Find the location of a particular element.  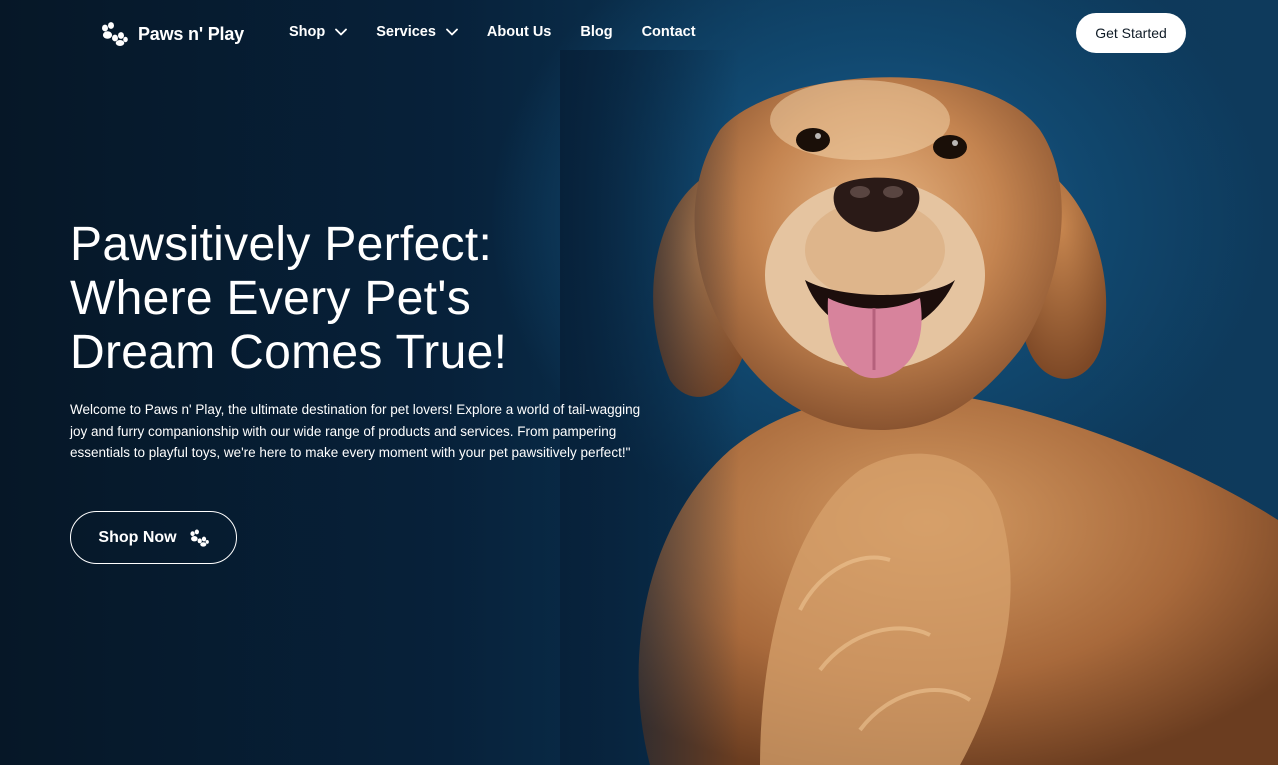

nav-item-label: Services is located at coordinates (406, 32).